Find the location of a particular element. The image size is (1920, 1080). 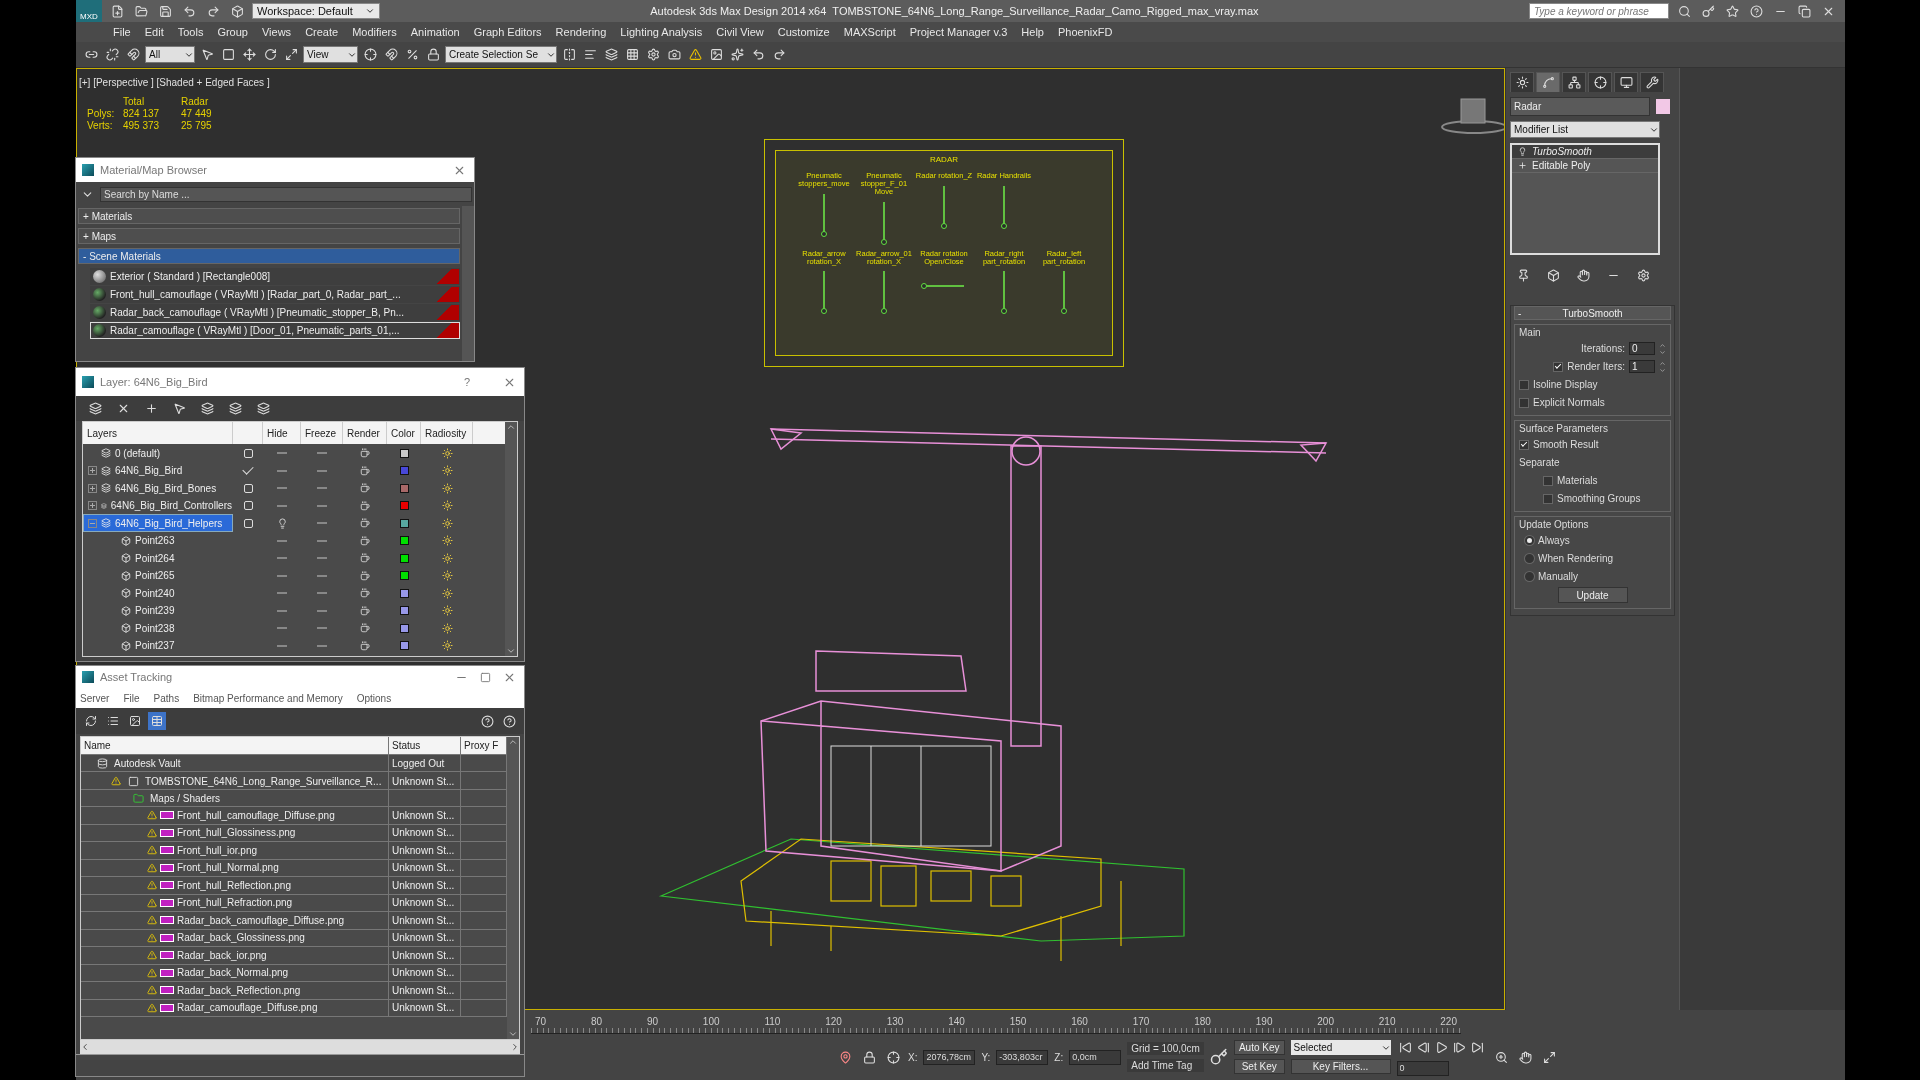

absolute-mode-icon is located at coordinates (893, 1057).